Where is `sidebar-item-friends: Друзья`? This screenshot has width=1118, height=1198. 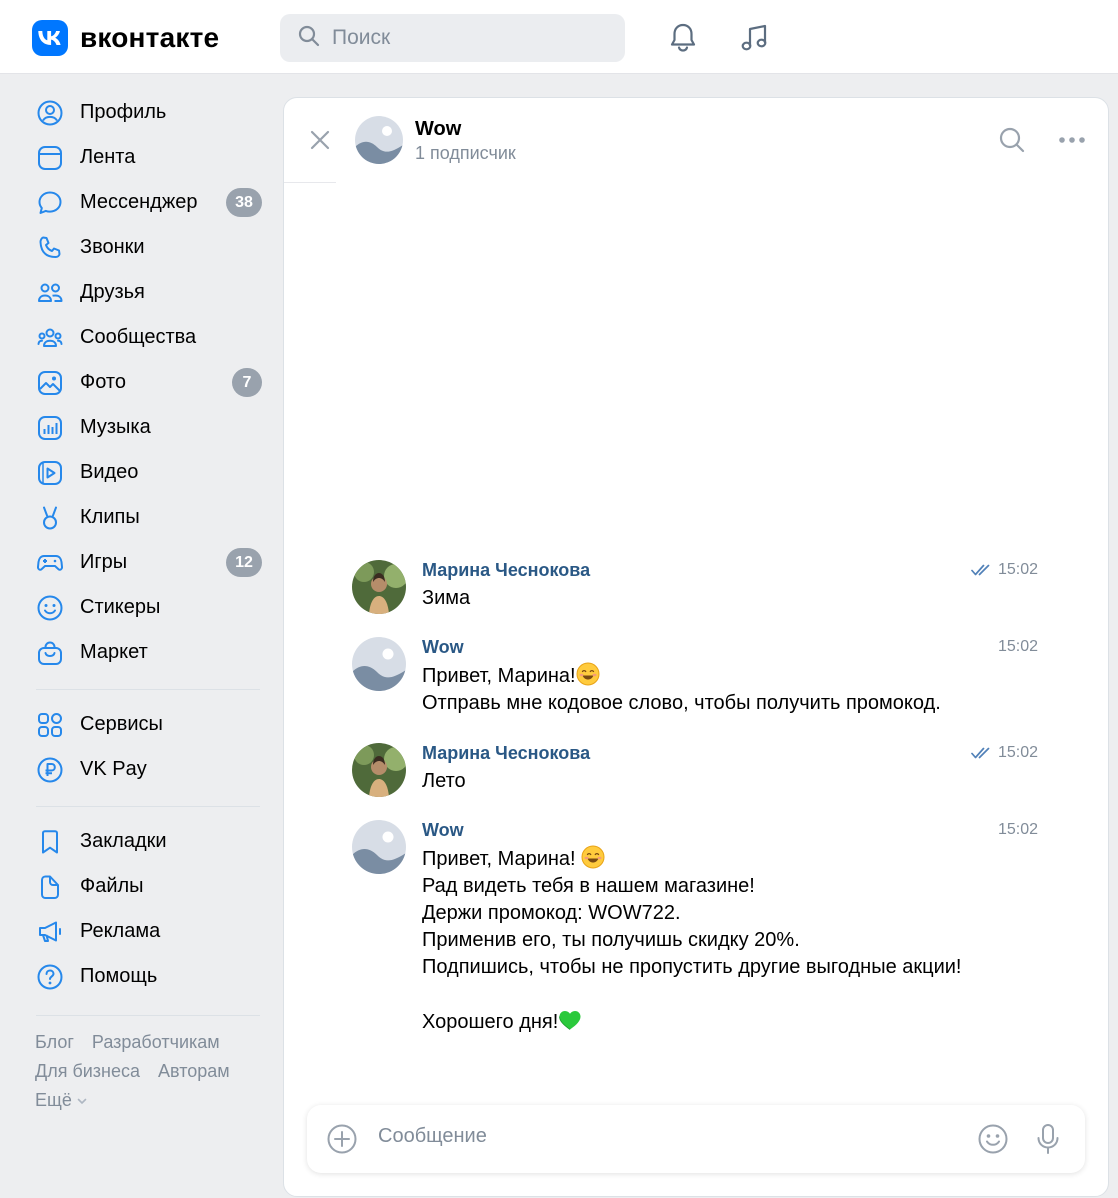 sidebar-item-friends: Друзья is located at coordinates (148, 292).